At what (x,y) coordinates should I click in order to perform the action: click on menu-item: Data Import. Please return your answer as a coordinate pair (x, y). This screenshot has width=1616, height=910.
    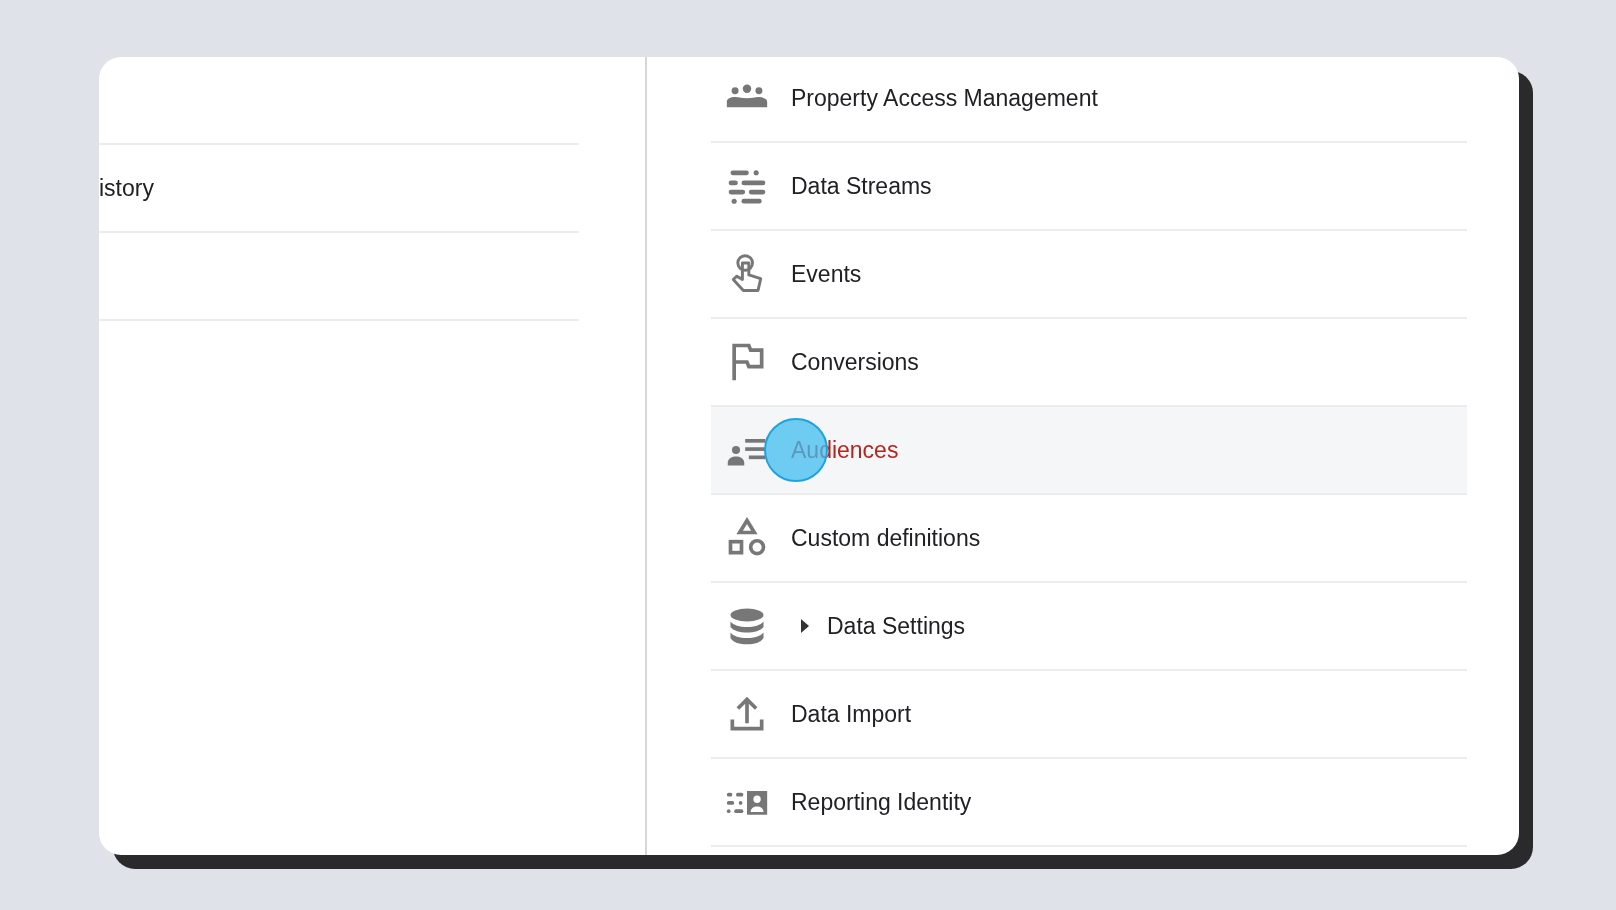
    Looking at the image, I should click on (1089, 715).